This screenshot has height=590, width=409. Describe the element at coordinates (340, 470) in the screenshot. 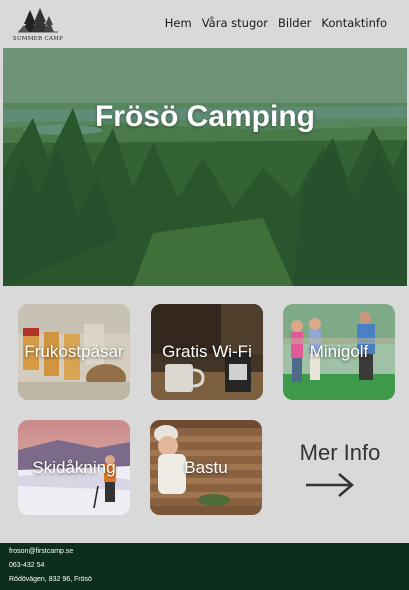

I see `more-info-link: Mer Info` at that location.